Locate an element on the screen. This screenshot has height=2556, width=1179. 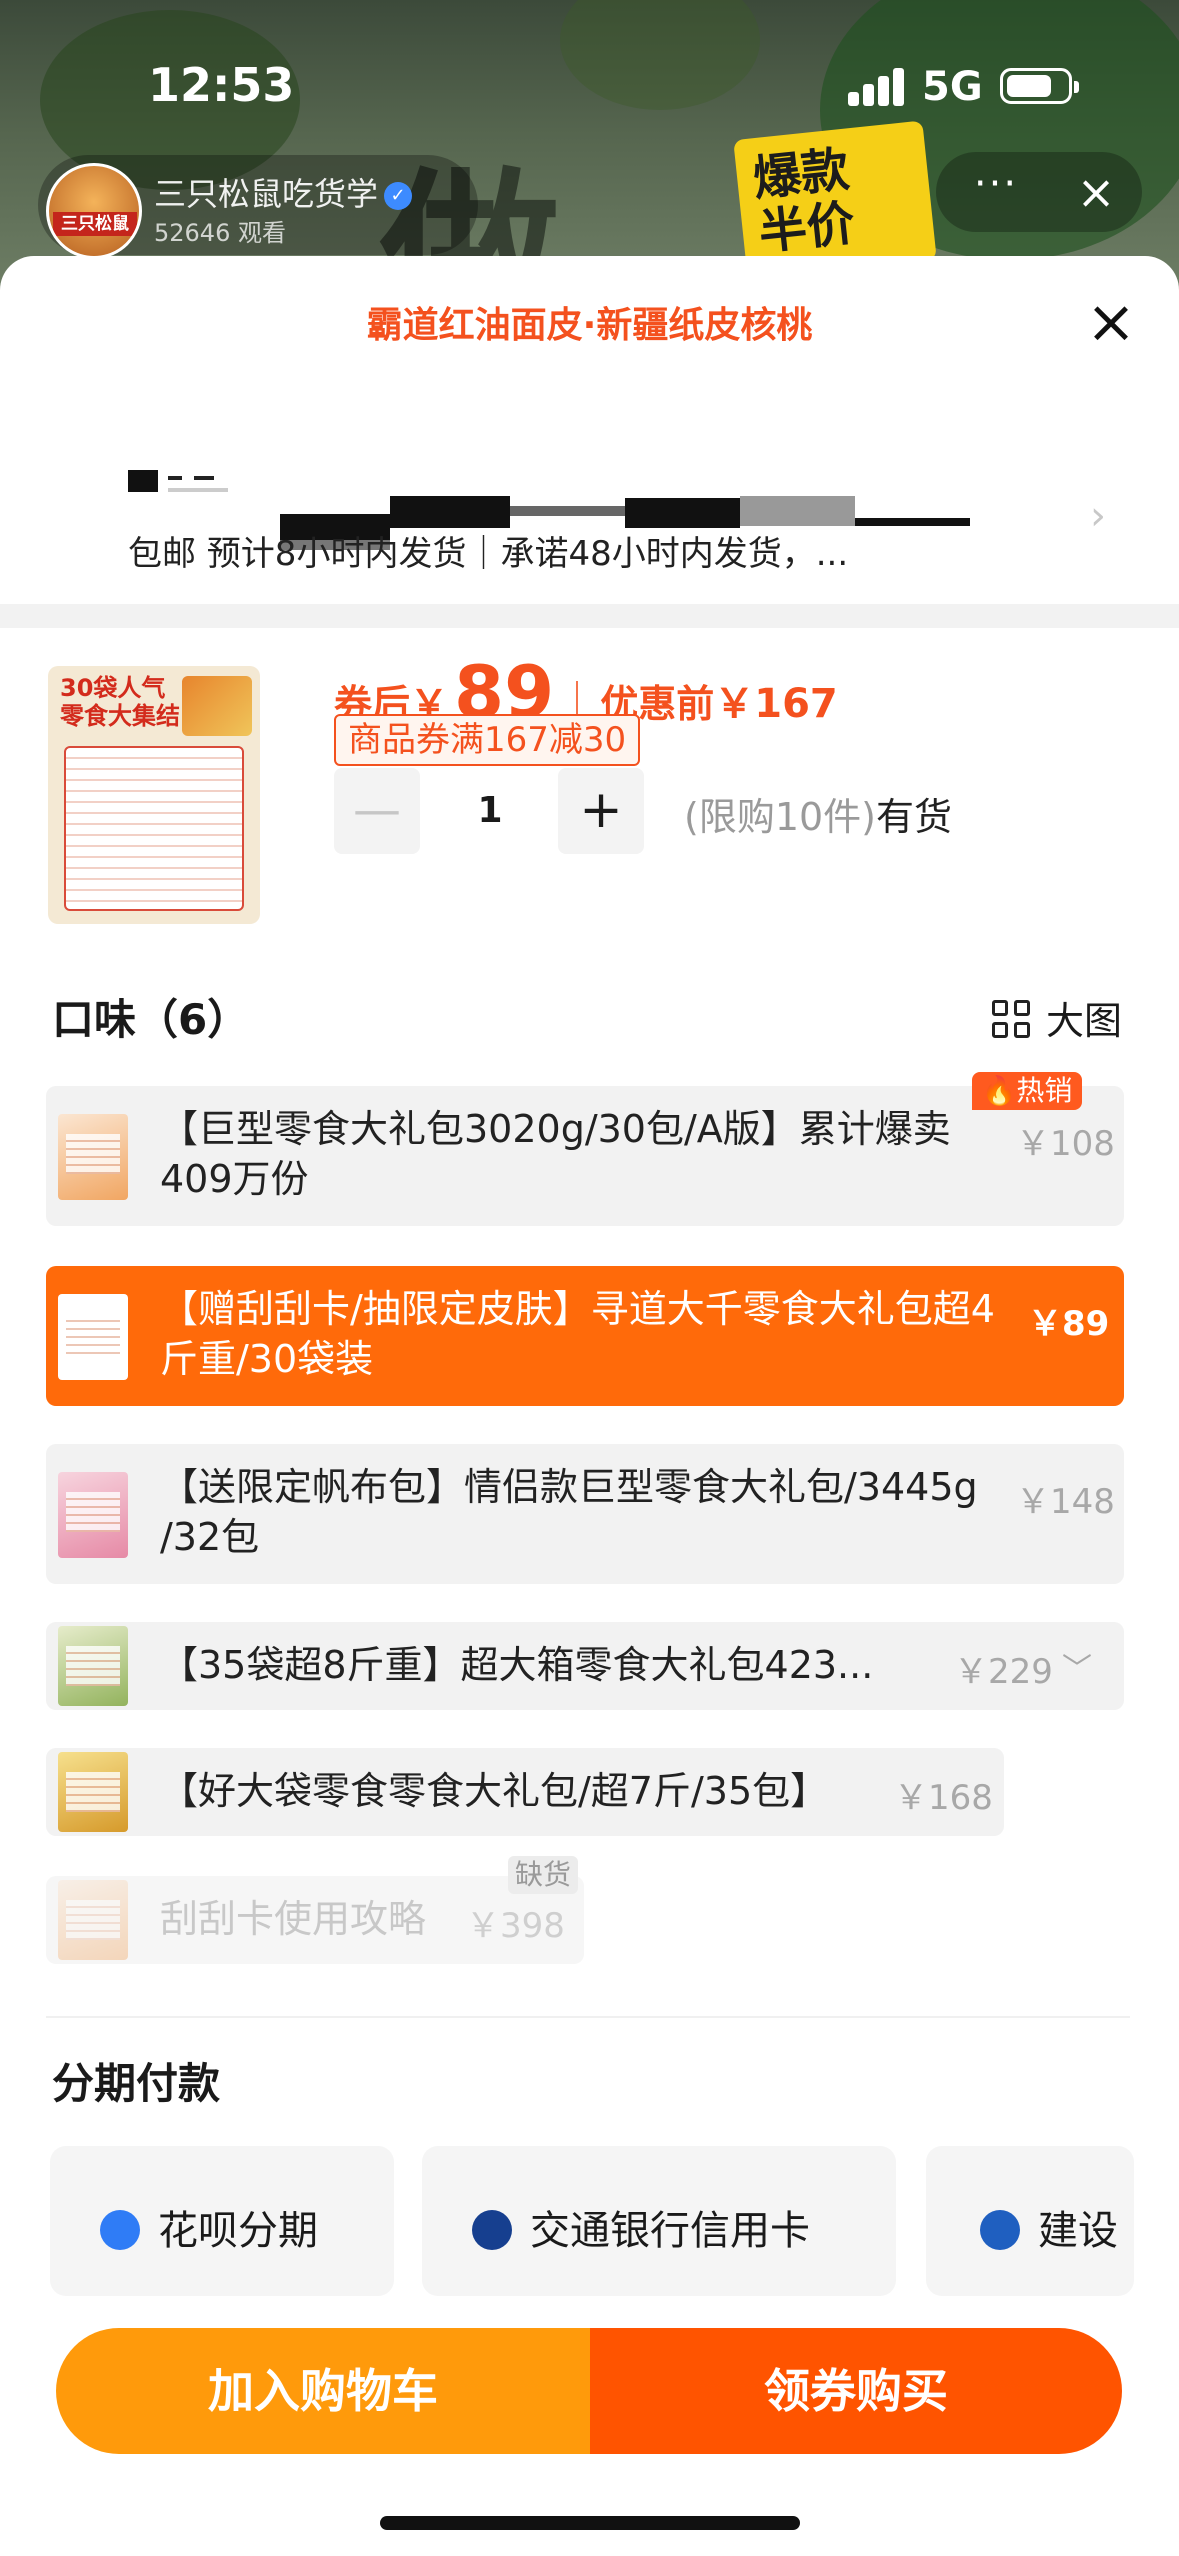
battery-icon is located at coordinates (1039, 86).